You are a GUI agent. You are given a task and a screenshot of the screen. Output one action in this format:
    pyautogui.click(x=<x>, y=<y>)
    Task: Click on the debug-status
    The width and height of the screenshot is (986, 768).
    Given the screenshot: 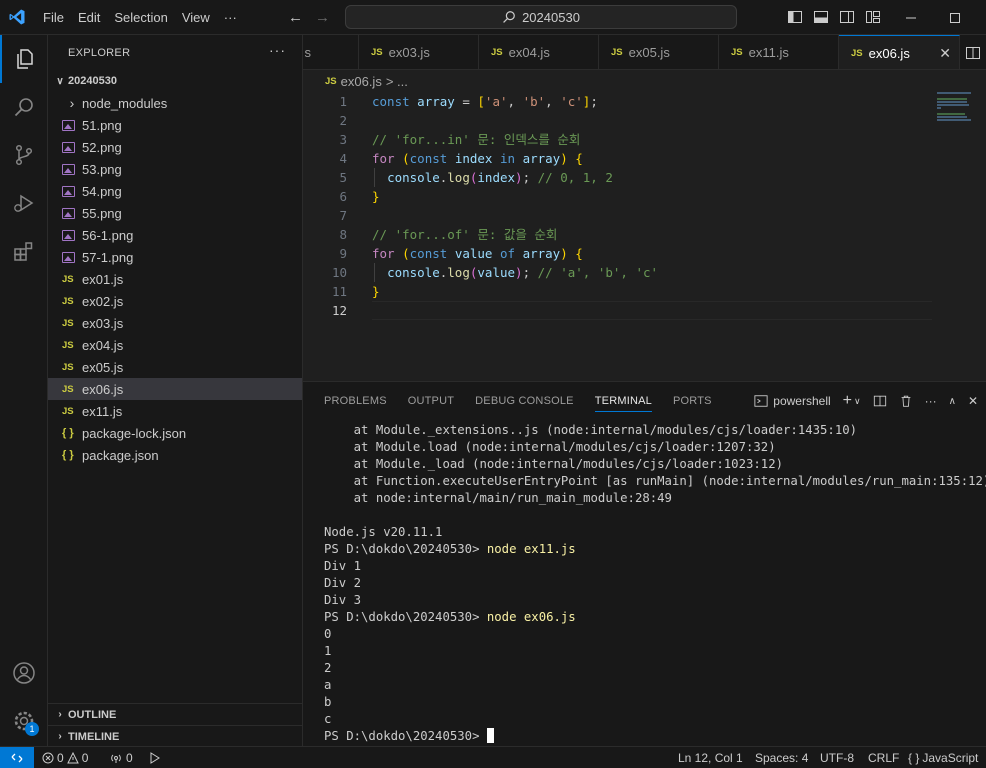 What is the action you would take?
    pyautogui.click(x=154, y=757)
    